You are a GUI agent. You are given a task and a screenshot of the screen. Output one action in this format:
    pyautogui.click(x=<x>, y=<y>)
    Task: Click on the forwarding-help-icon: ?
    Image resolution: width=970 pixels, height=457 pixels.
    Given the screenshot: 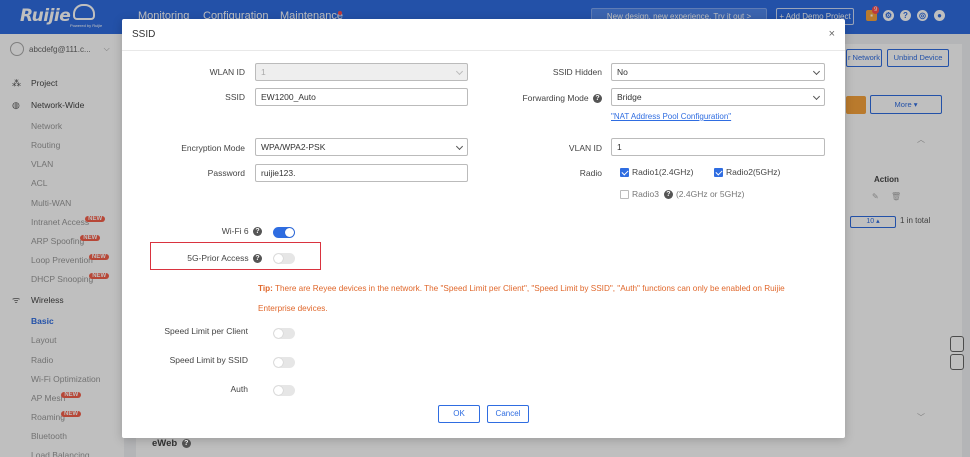 What is the action you would take?
    pyautogui.click(x=597, y=99)
    